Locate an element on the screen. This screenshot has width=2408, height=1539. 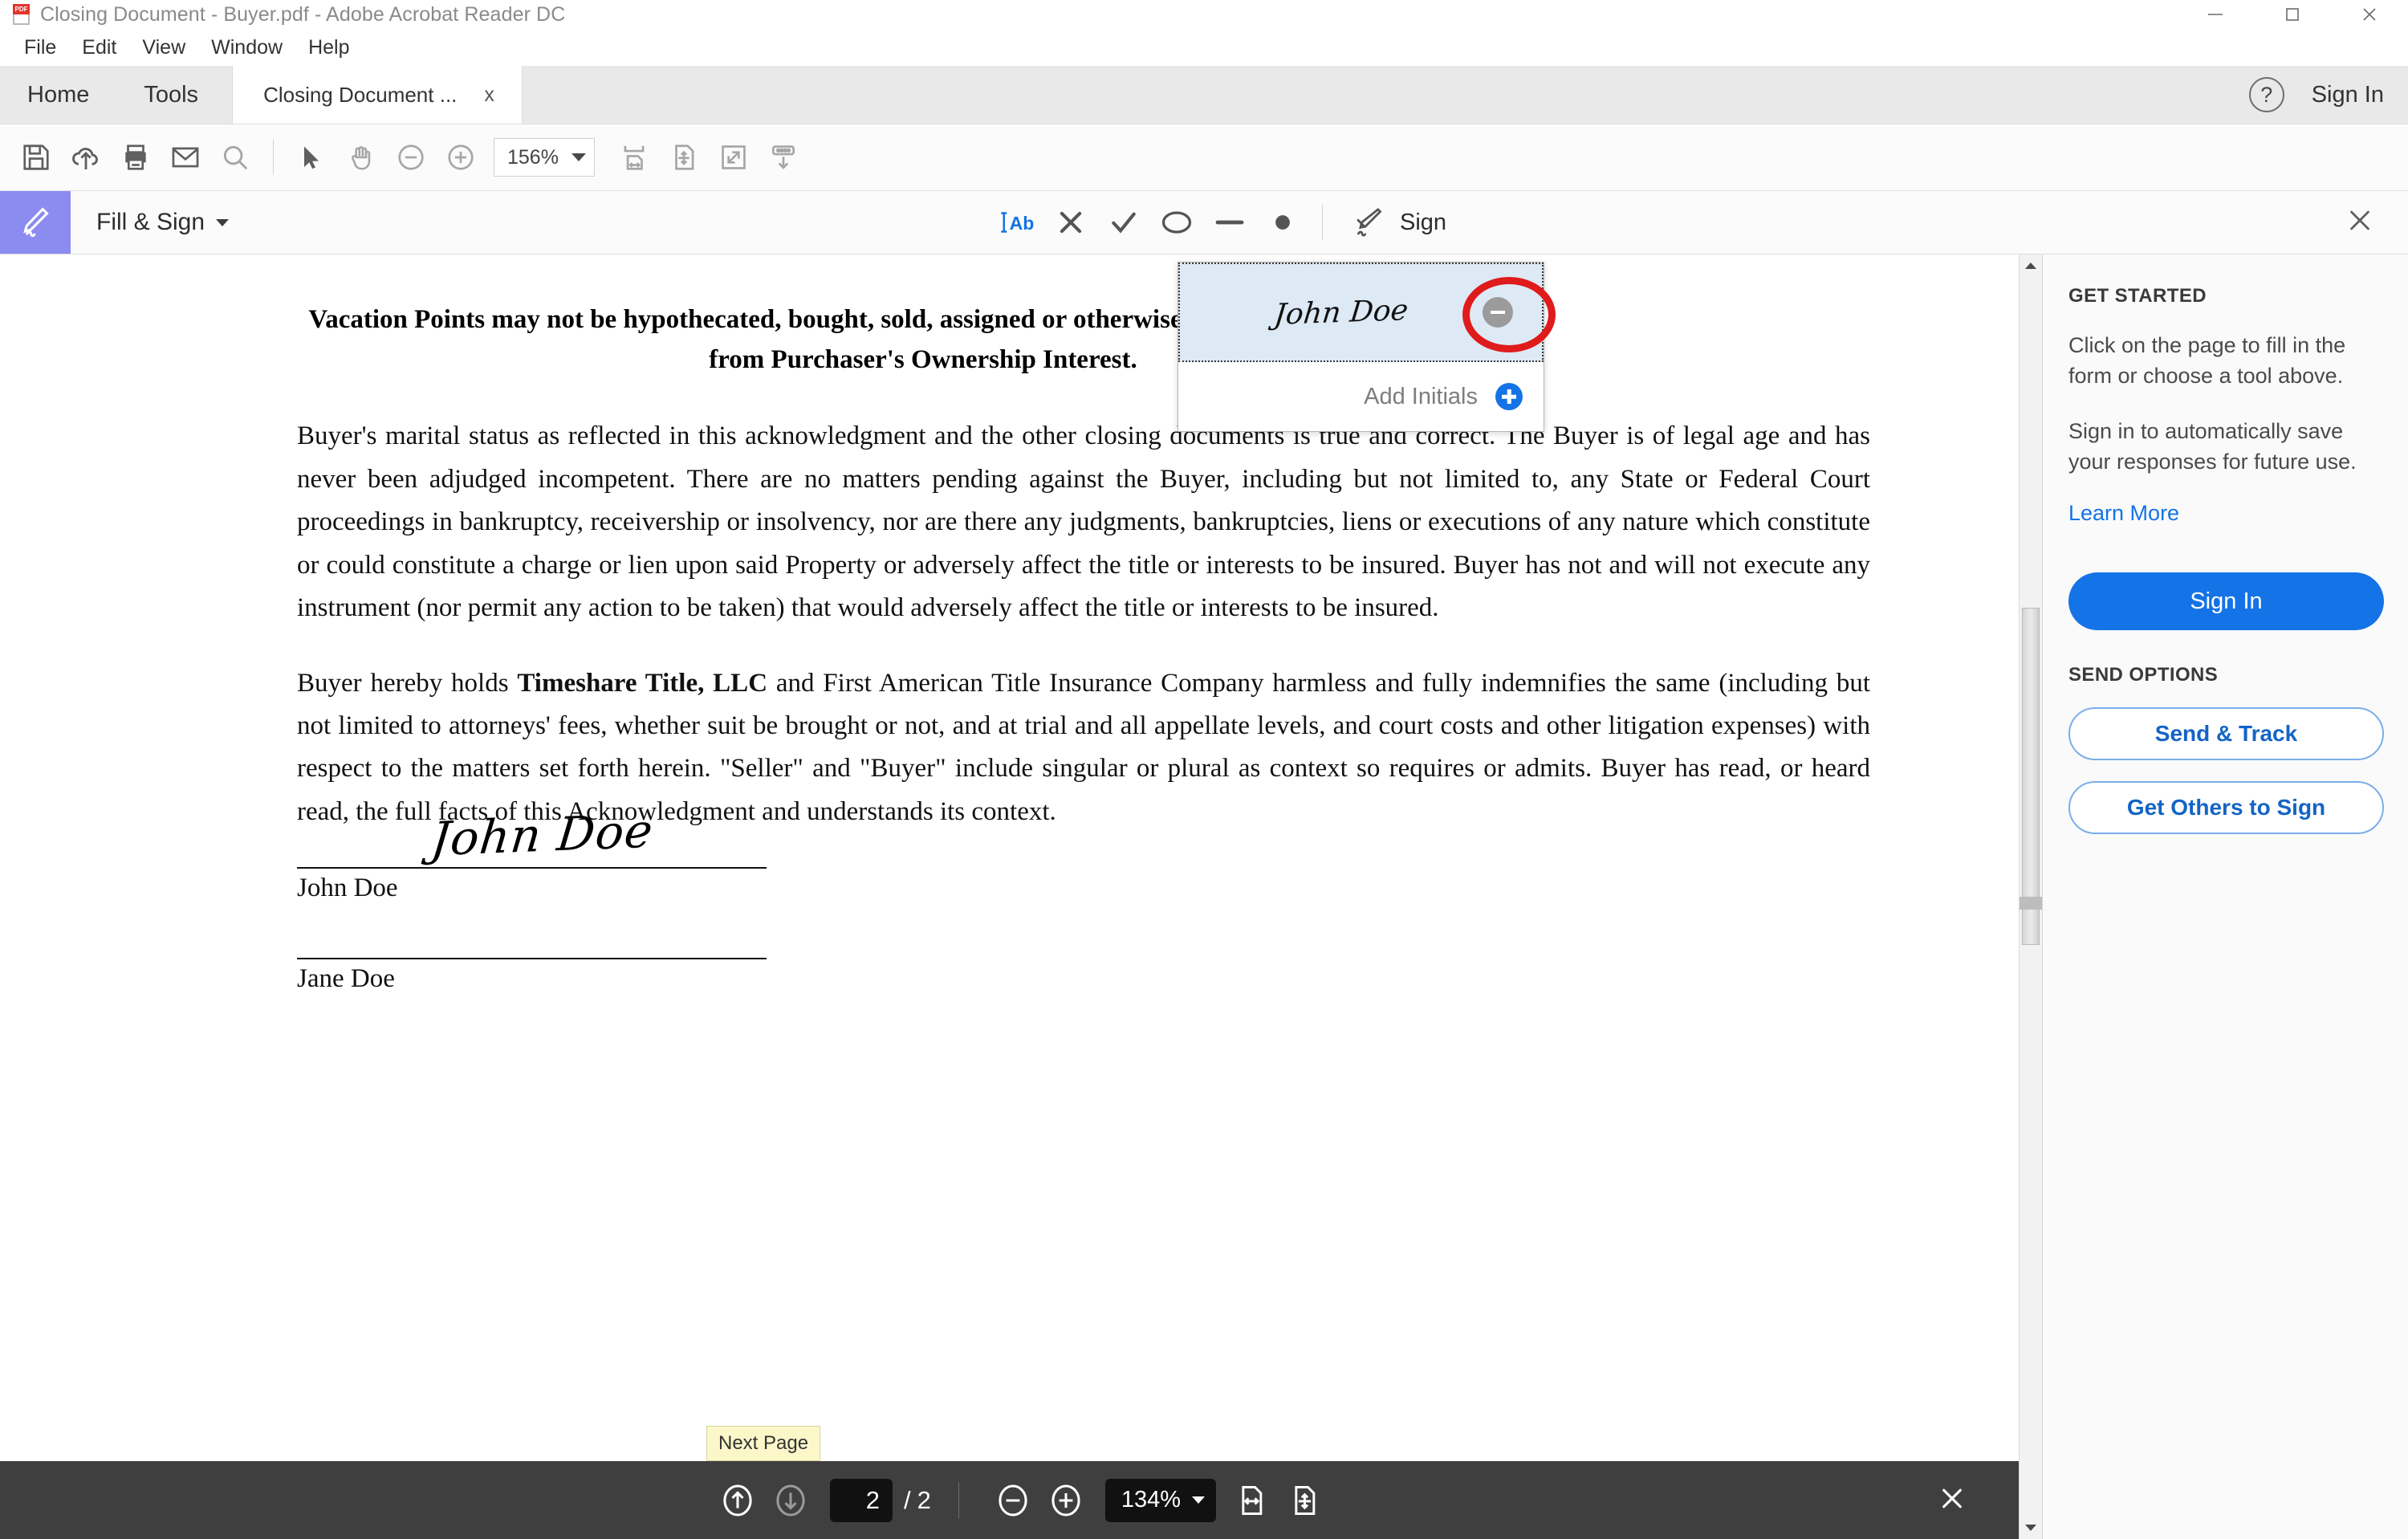
add-initials-plus-icon is located at coordinates (1509, 397).